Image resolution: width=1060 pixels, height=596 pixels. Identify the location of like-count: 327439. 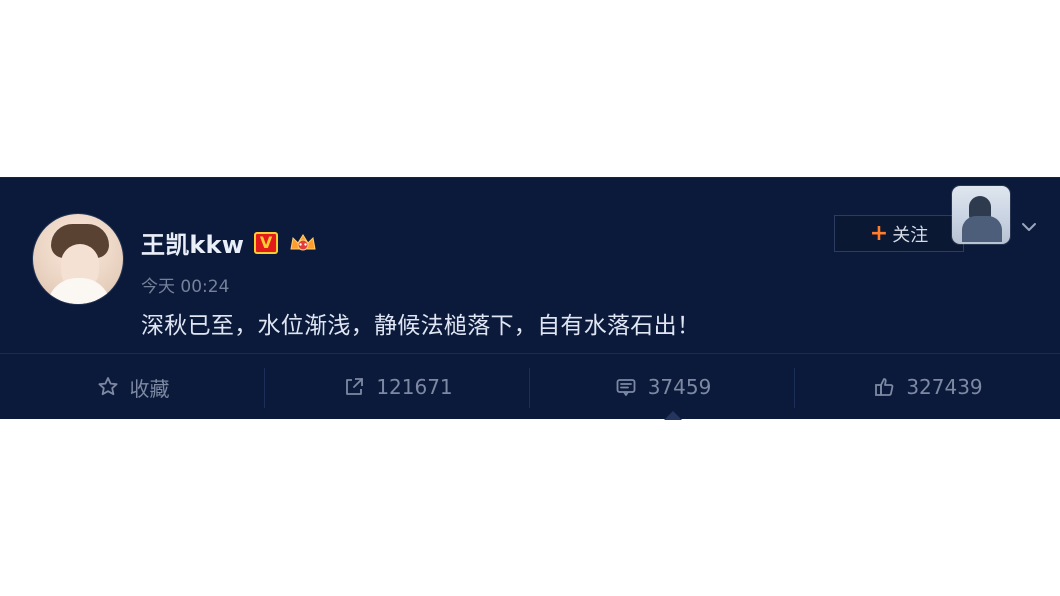
(944, 387).